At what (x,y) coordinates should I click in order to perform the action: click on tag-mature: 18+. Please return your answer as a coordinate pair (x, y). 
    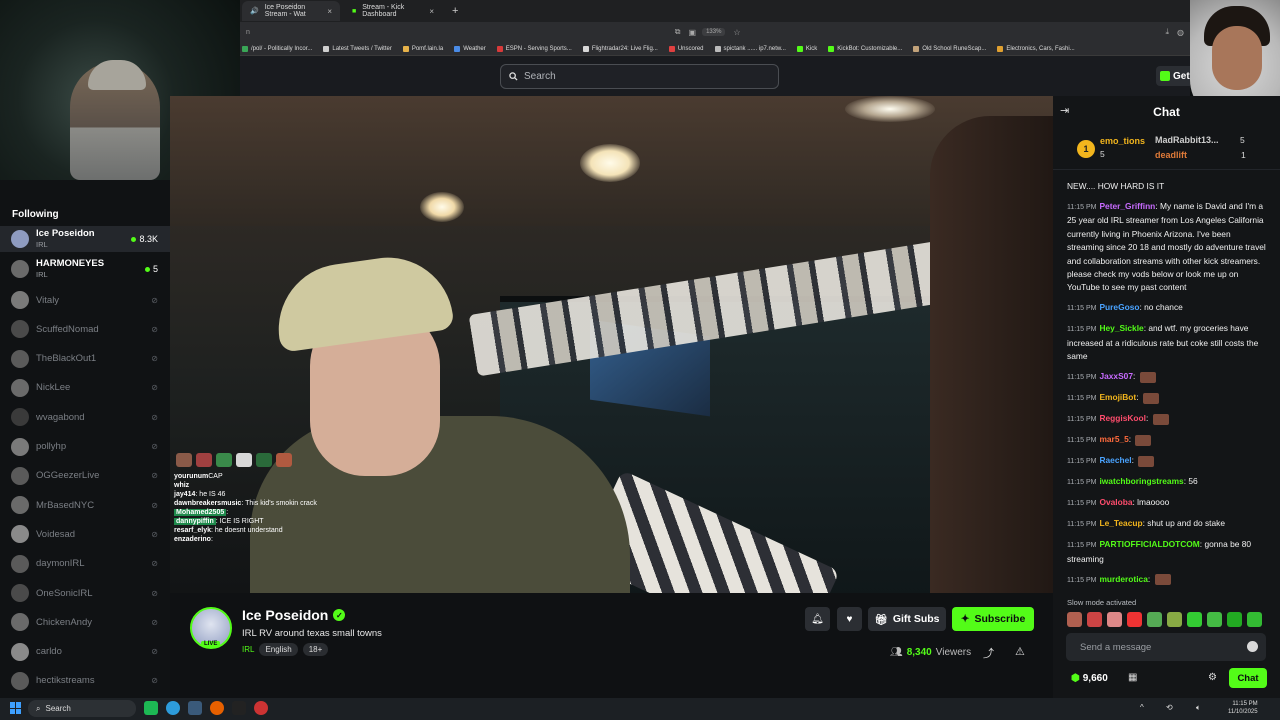
    Looking at the image, I should click on (315, 649).